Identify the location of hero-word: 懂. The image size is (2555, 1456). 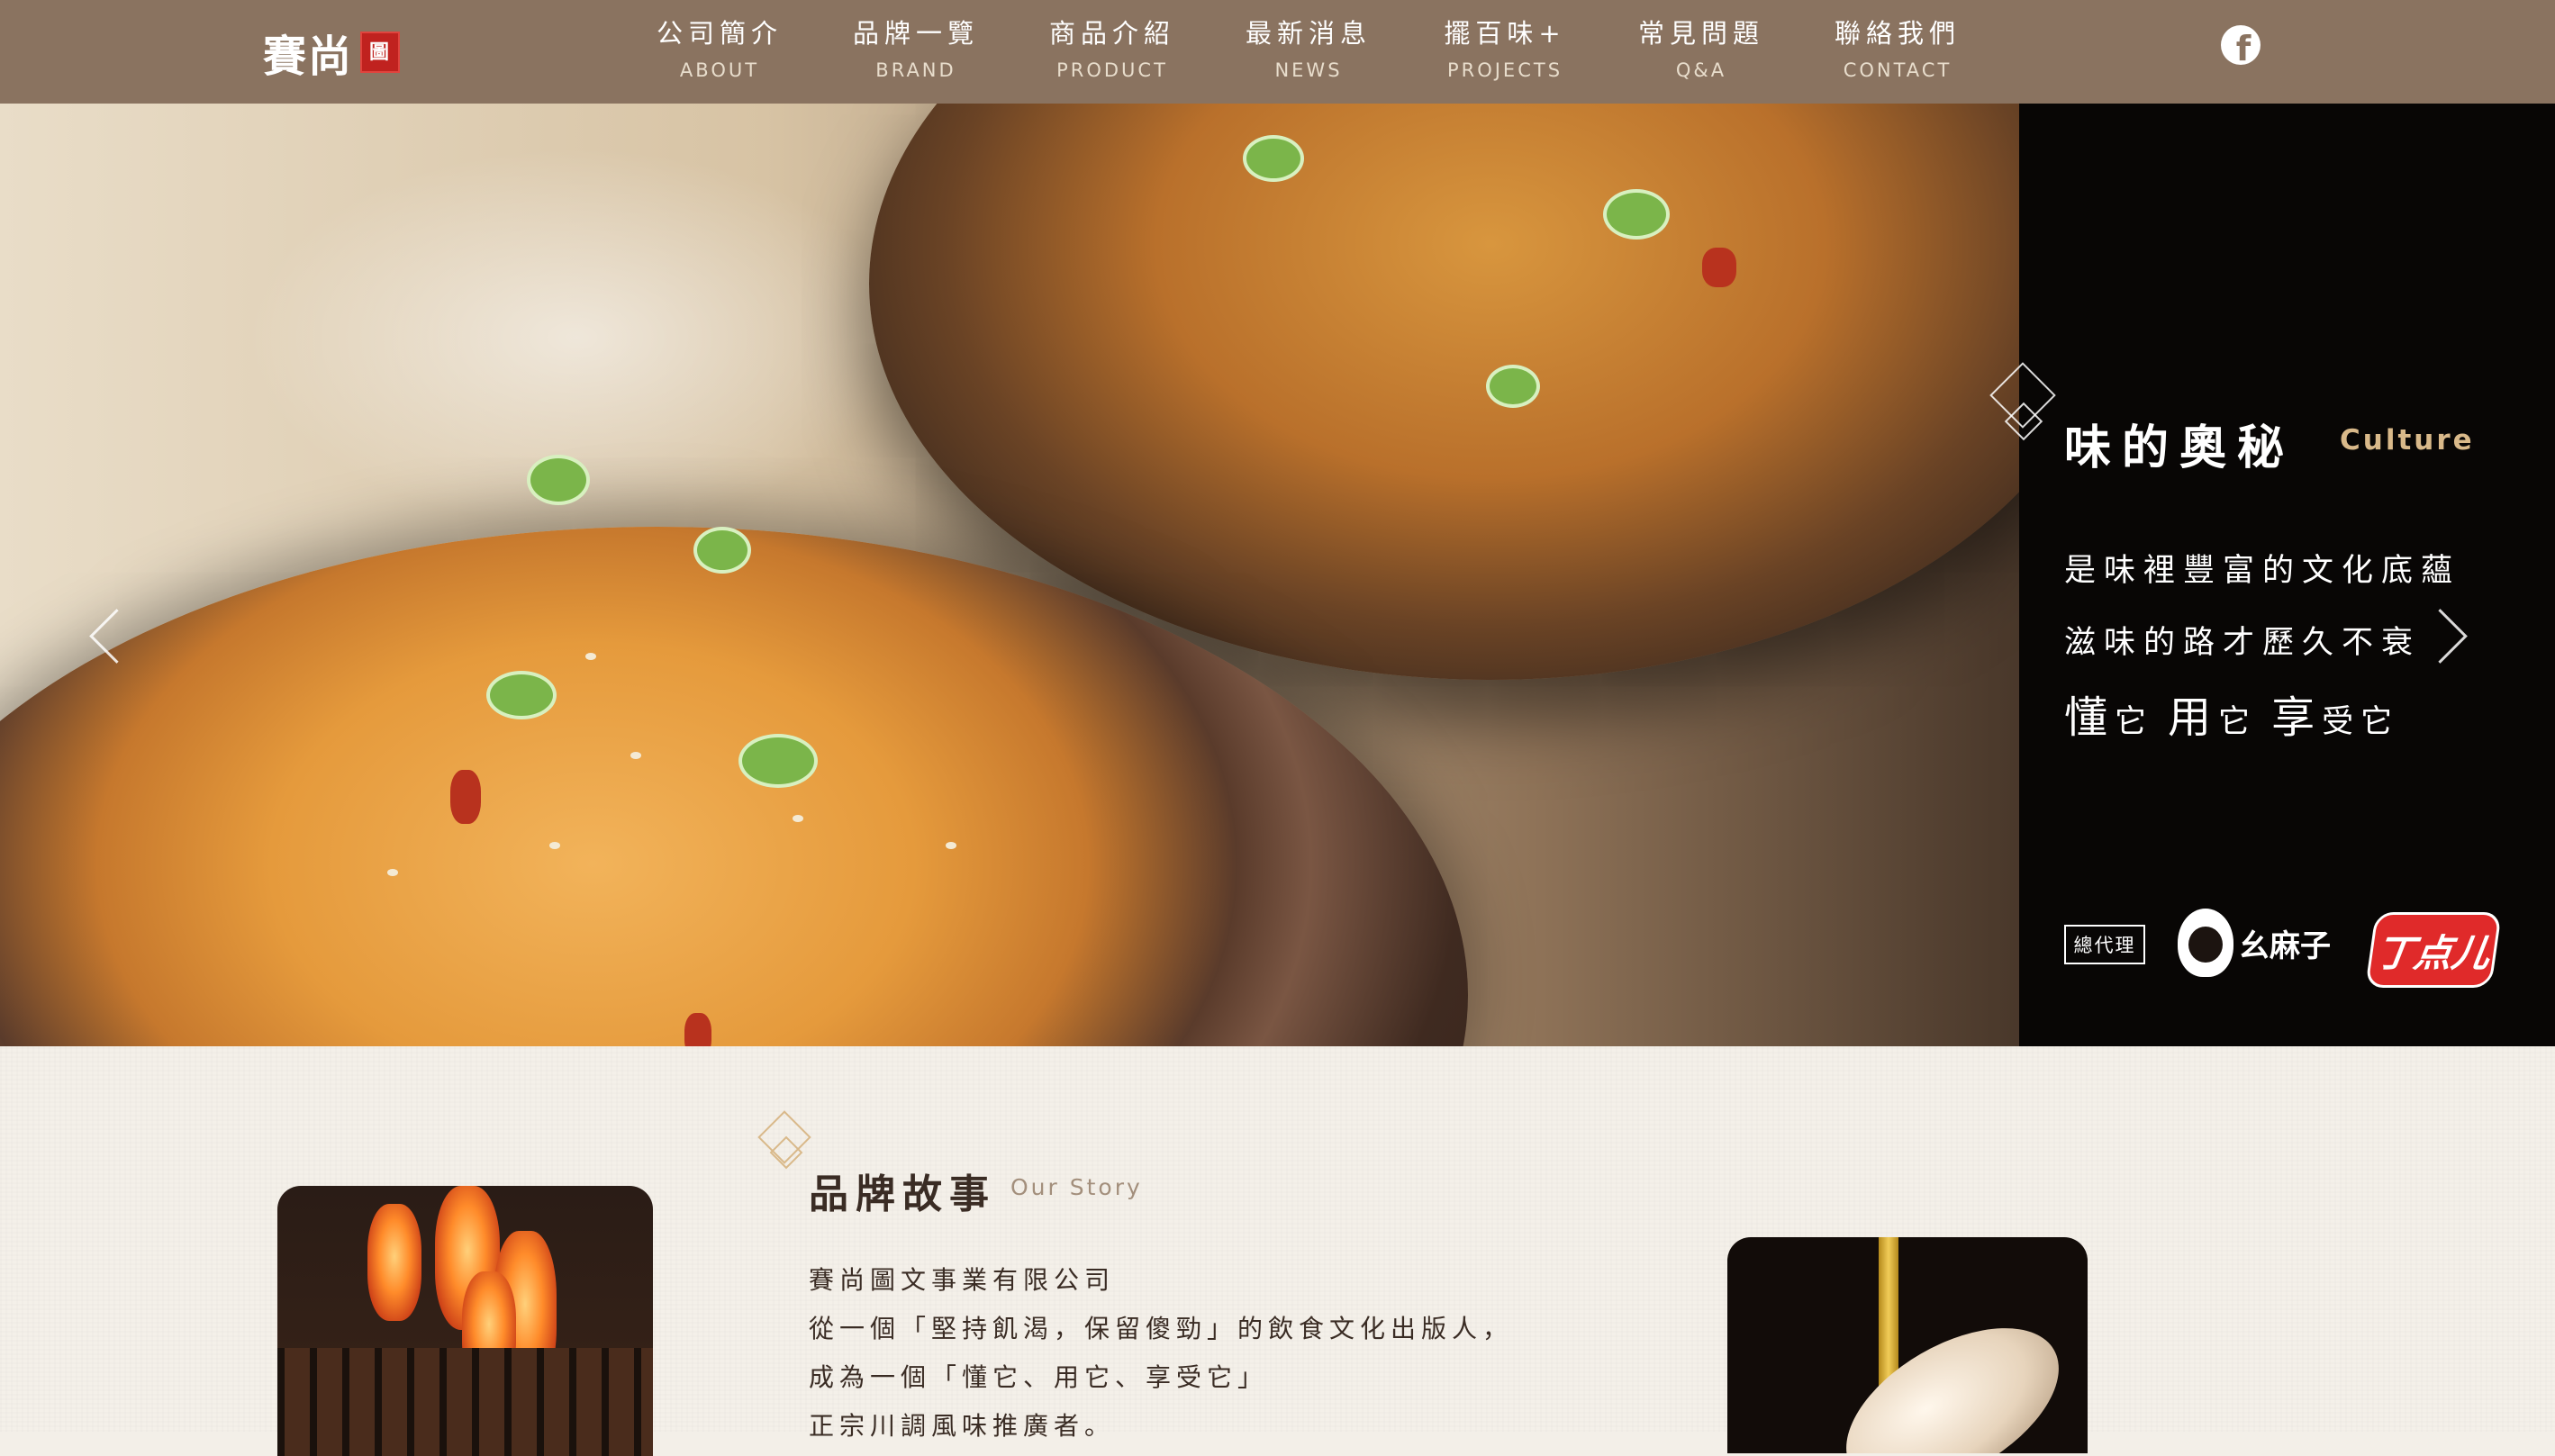
(2090, 718).